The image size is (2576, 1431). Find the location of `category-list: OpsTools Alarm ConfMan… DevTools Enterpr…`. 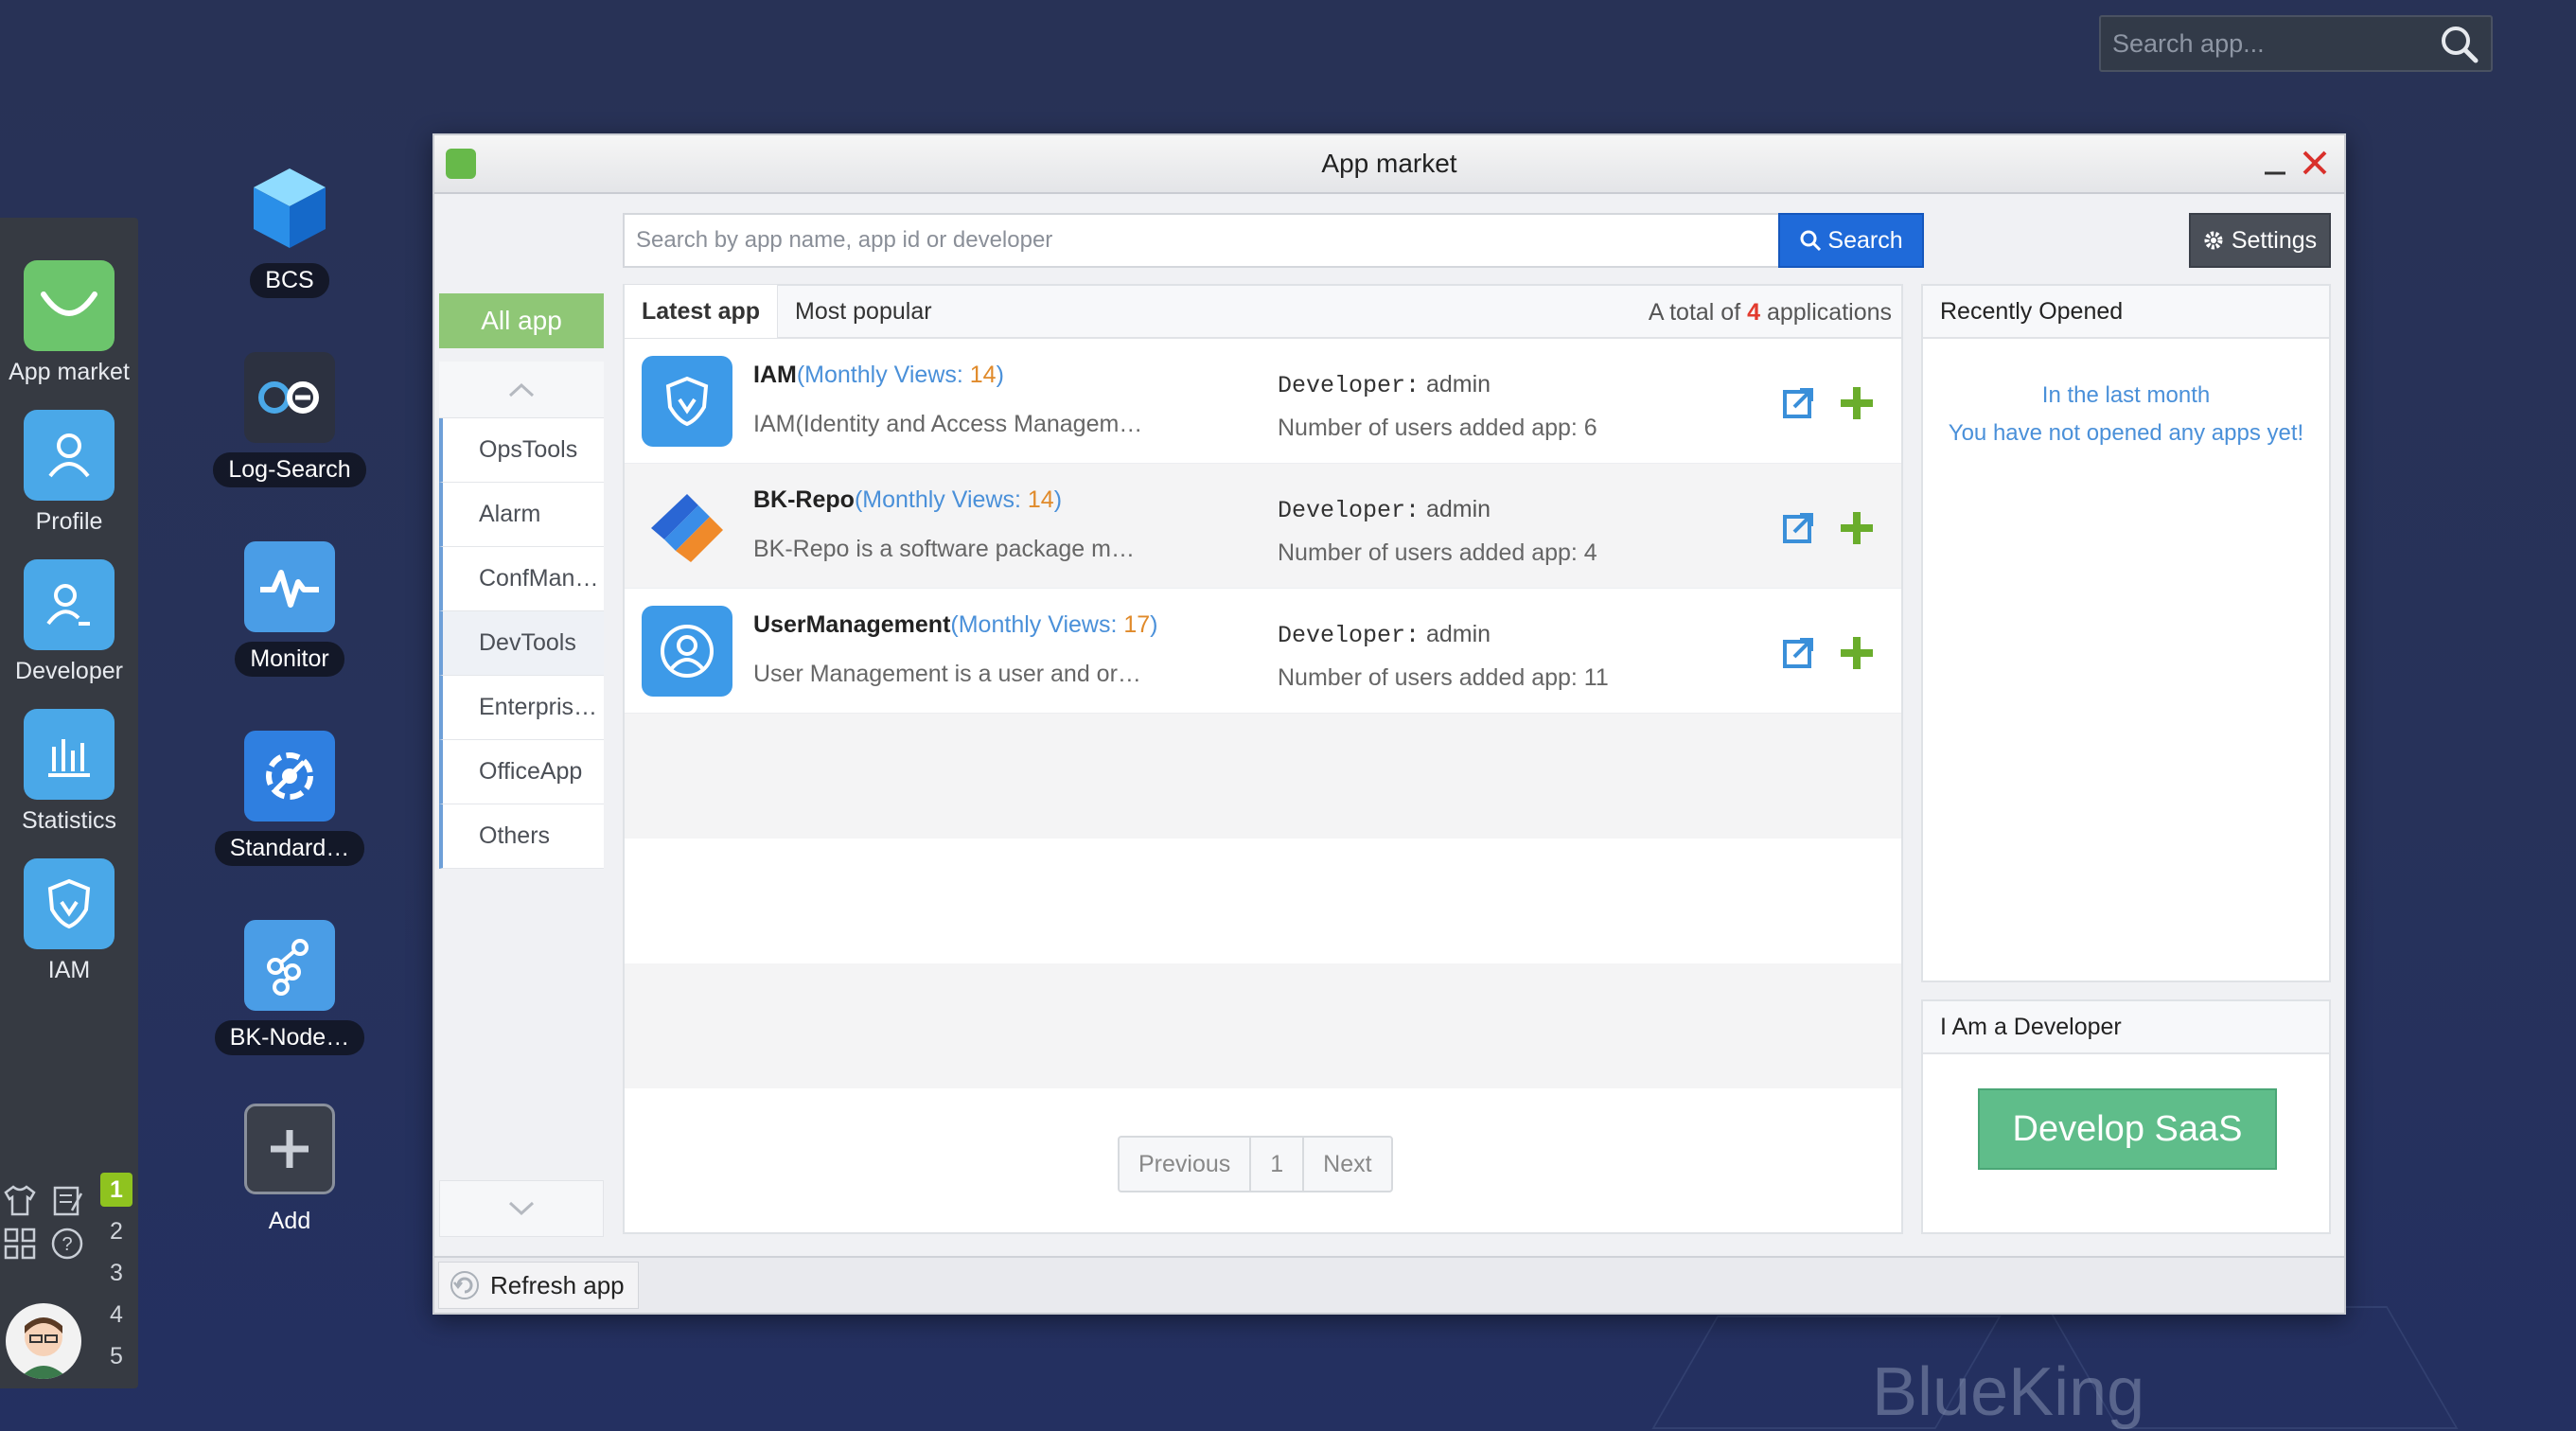

category-list: OpsTools Alarm ConfMan… DevTools Enterpr… is located at coordinates (521, 615).